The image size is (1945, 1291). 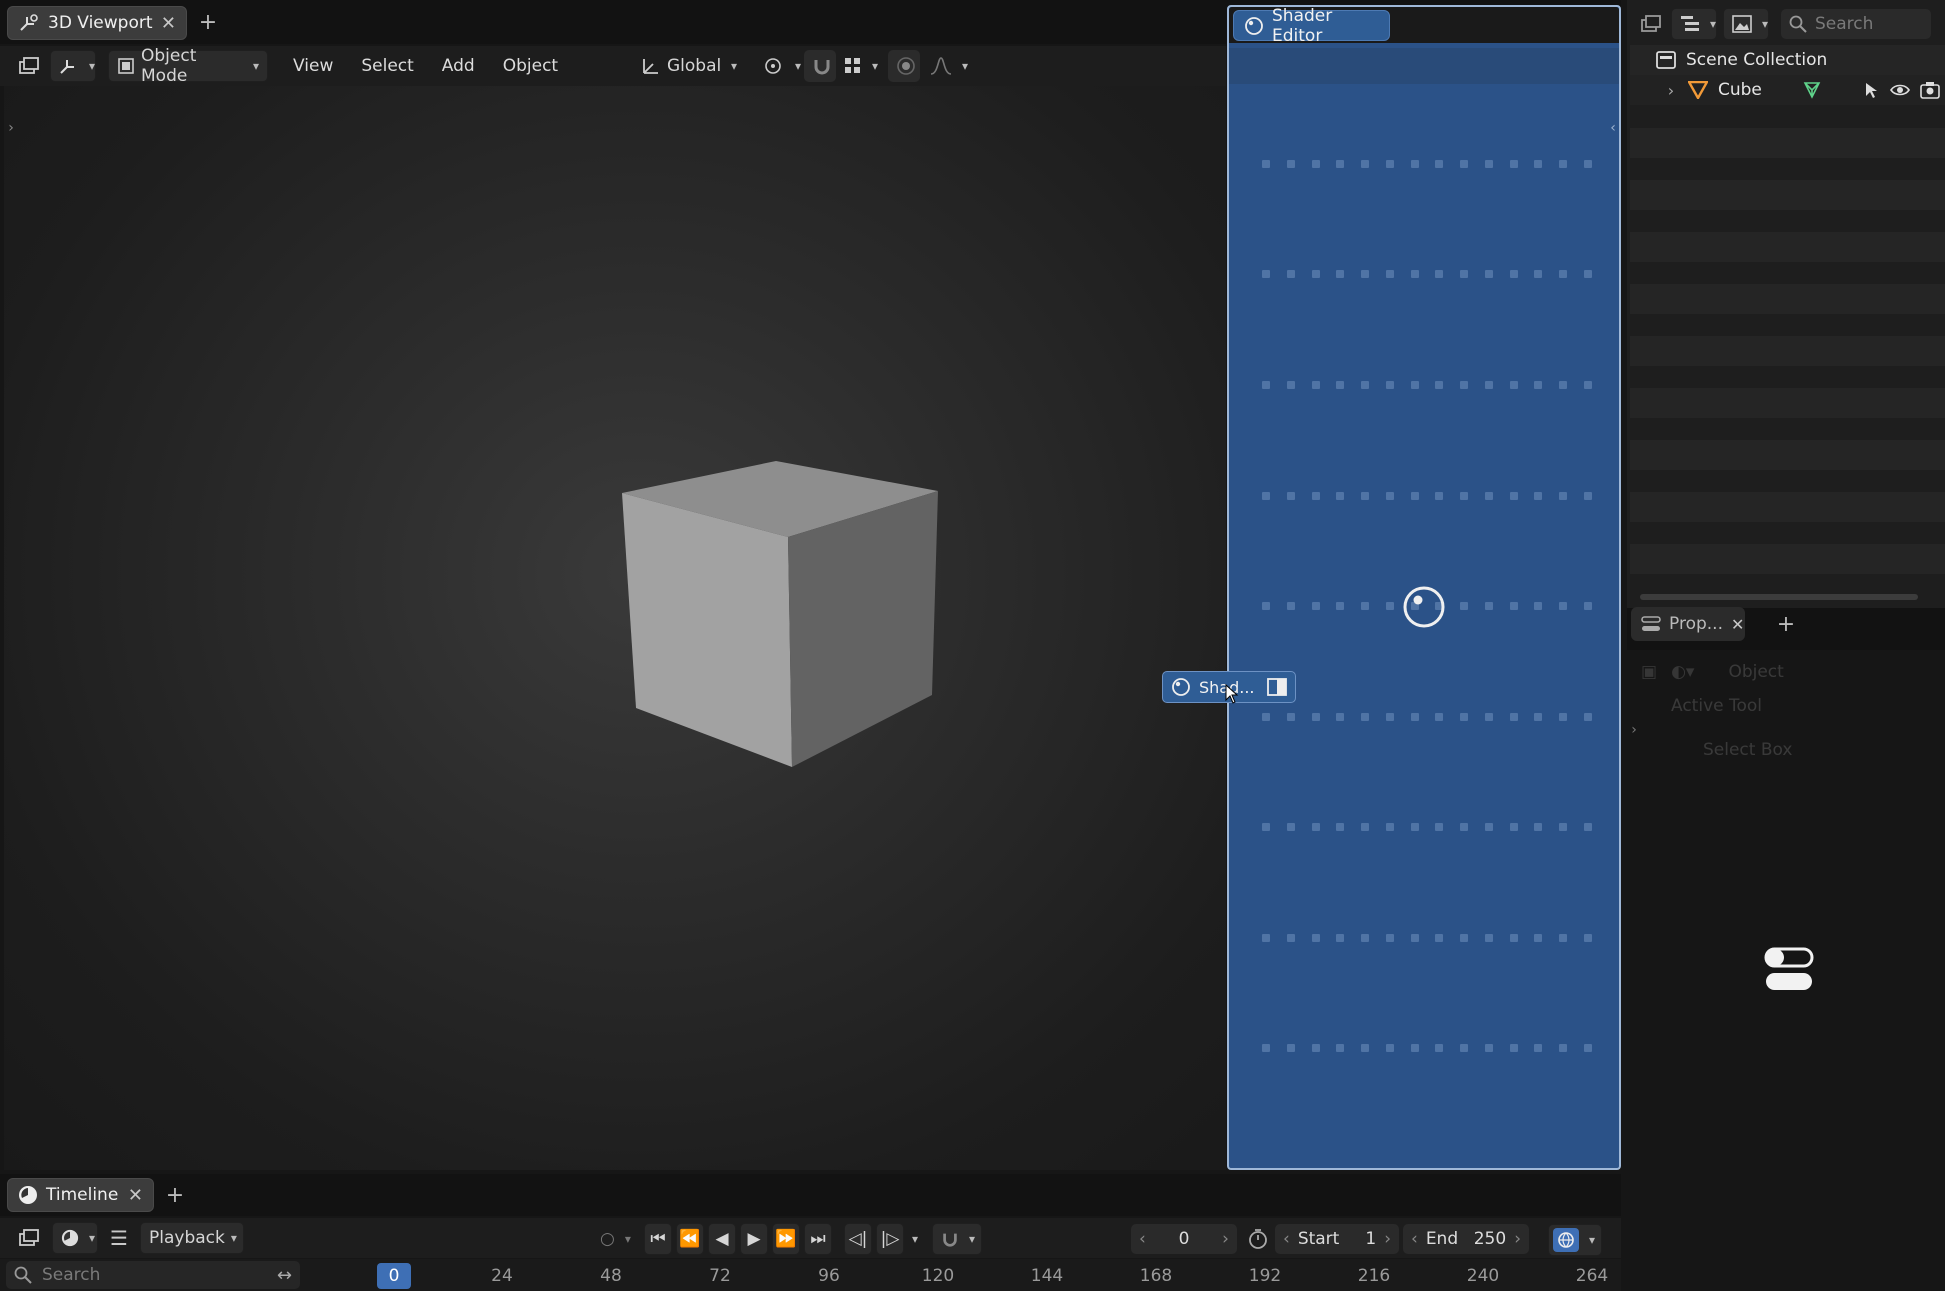 I want to click on current-frame-field: ‹ 0 ›, so click(x=1184, y=1239).